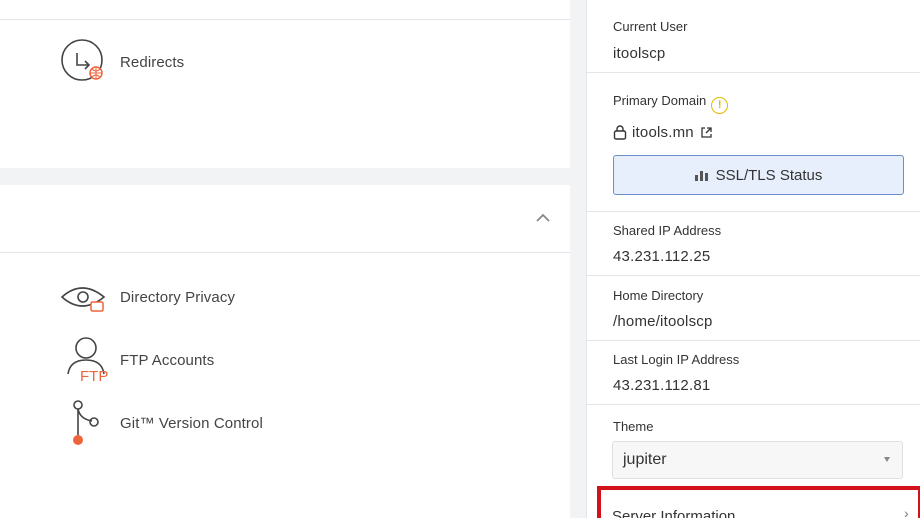 The width and height of the screenshot is (920, 518). Describe the element at coordinates (620, 132) in the screenshot. I see `lock-icon` at that location.